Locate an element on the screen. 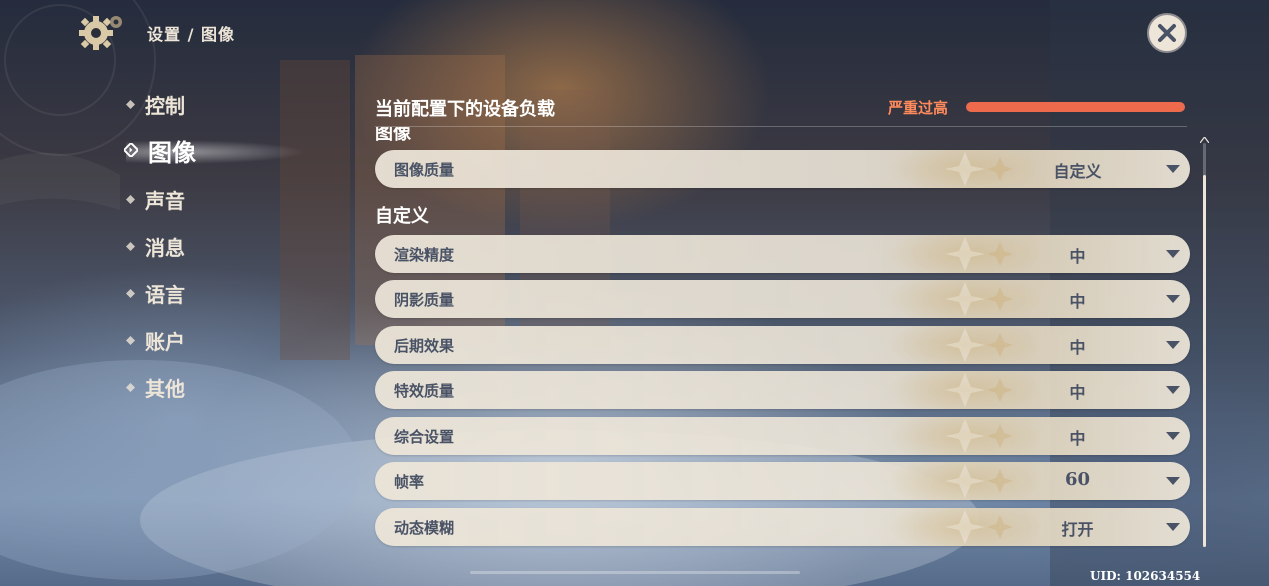 The height and width of the screenshot is (586, 1269). dropdown-render-resolution: 渲染精度 中 is located at coordinates (782, 254).